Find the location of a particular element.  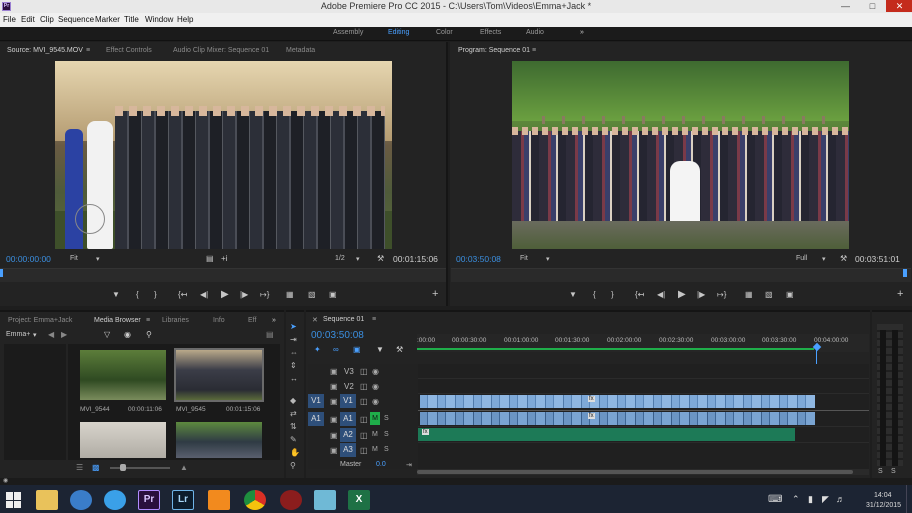

clock-date: 31/12/2015 is located at coordinates (883, 505).